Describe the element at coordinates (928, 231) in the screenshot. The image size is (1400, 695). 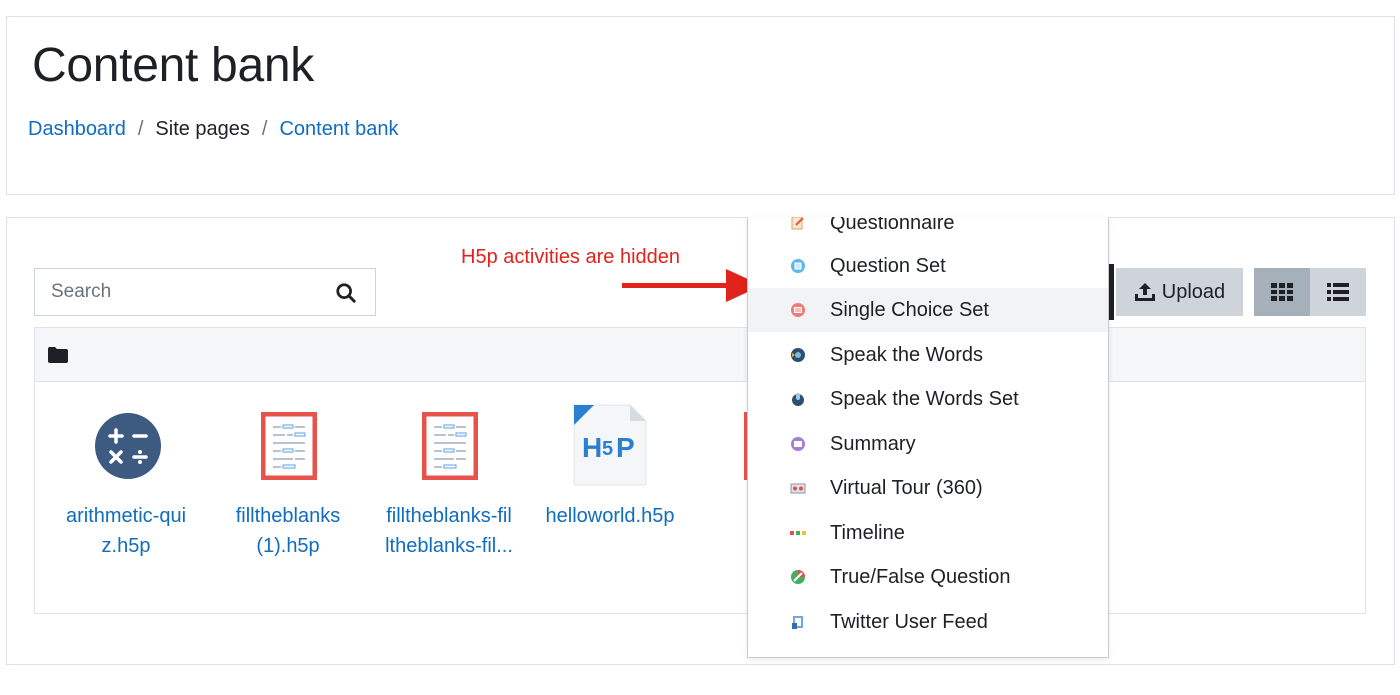
I see `menu-item-questionnaire: Questionnaire` at that location.